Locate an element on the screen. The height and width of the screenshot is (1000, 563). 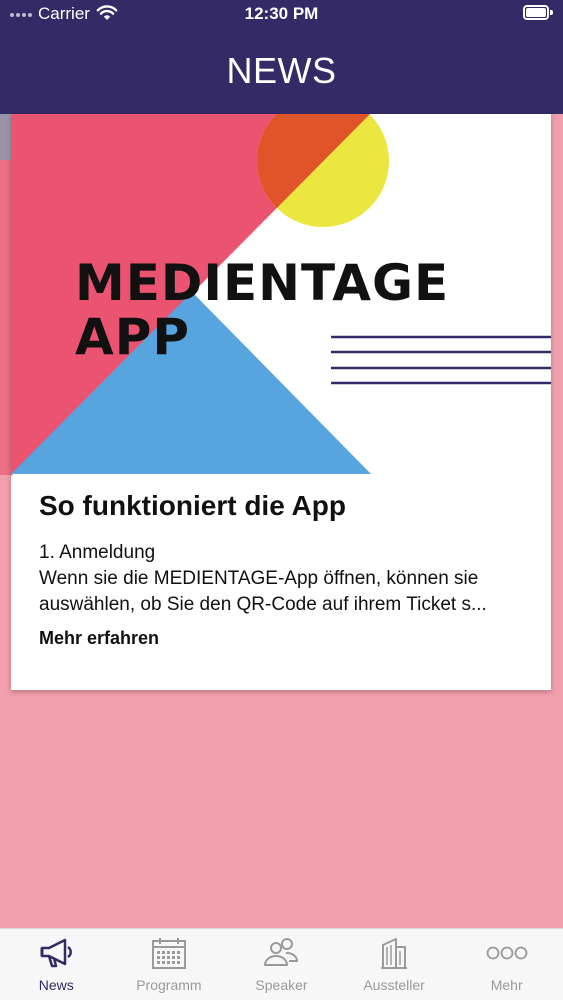
news-card-body-line: 1. Anmeldung is located at coordinates (97, 552).